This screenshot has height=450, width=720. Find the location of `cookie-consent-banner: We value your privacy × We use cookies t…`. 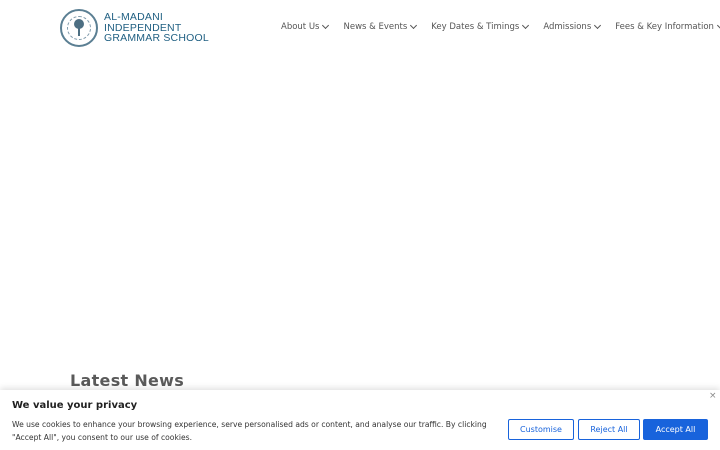

cookie-consent-banner: We value your privacy × We use cookies t… is located at coordinates (360, 420).